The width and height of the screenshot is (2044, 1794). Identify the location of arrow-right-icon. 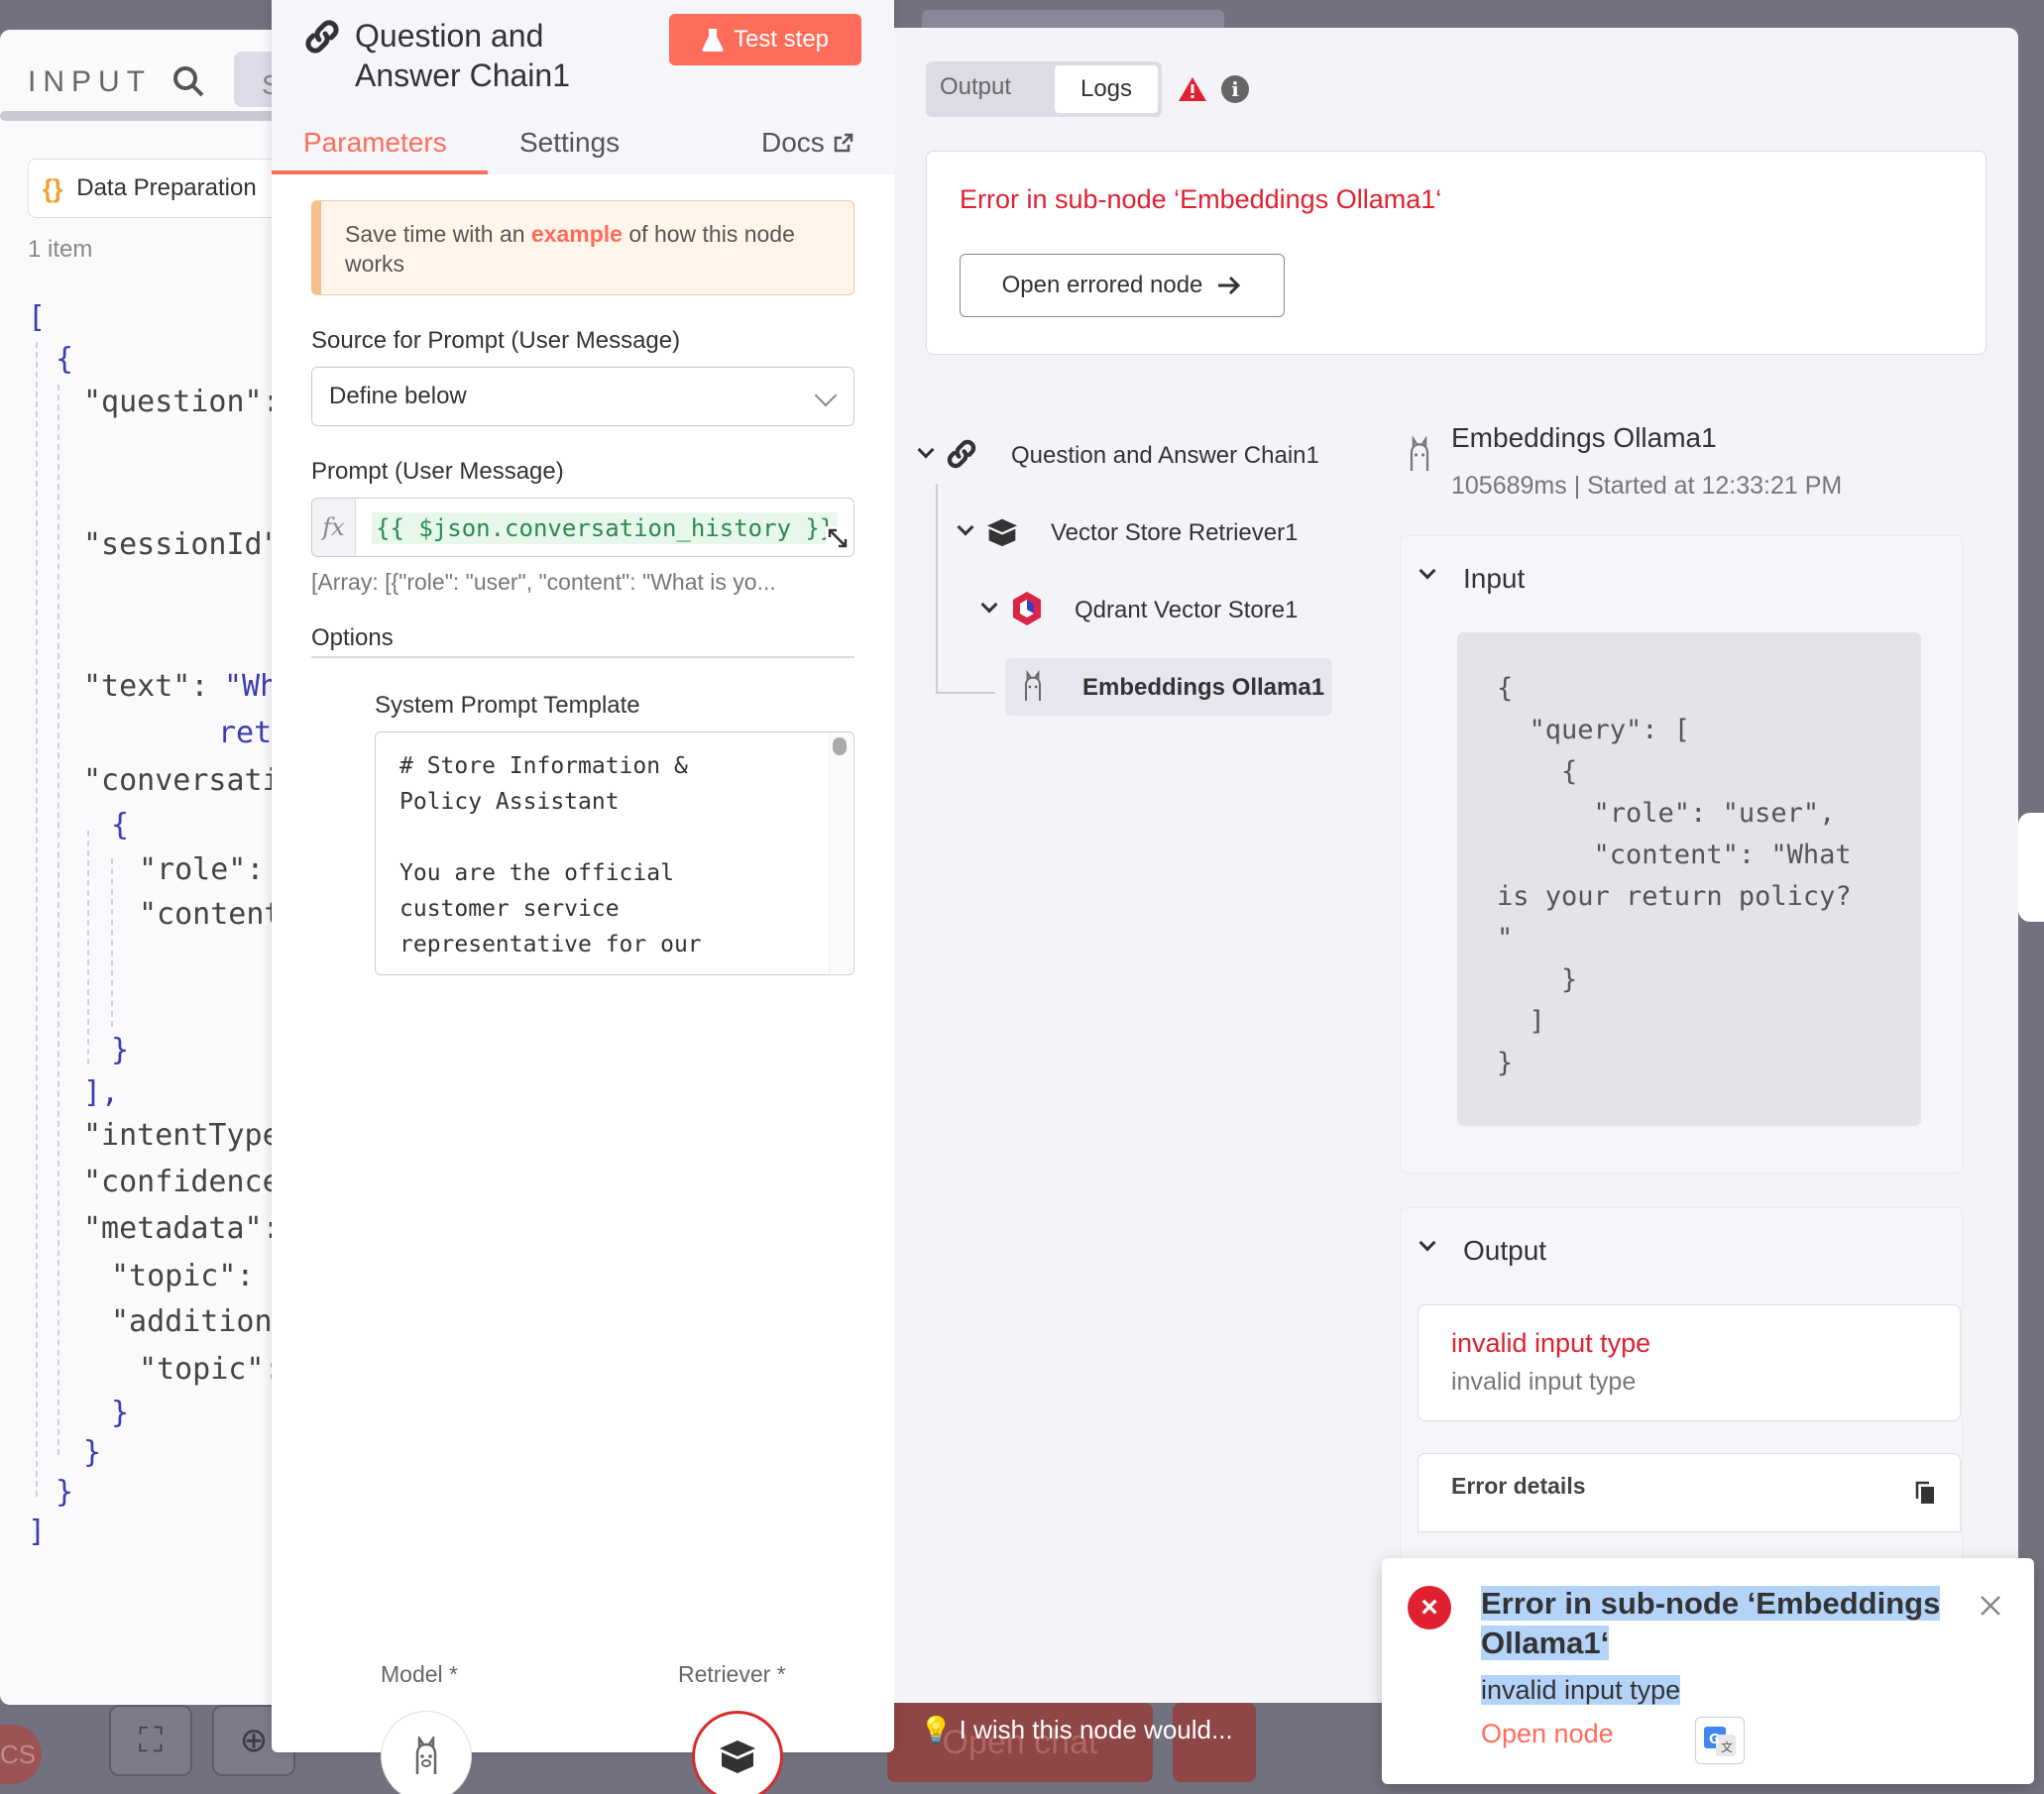
(1229, 285).